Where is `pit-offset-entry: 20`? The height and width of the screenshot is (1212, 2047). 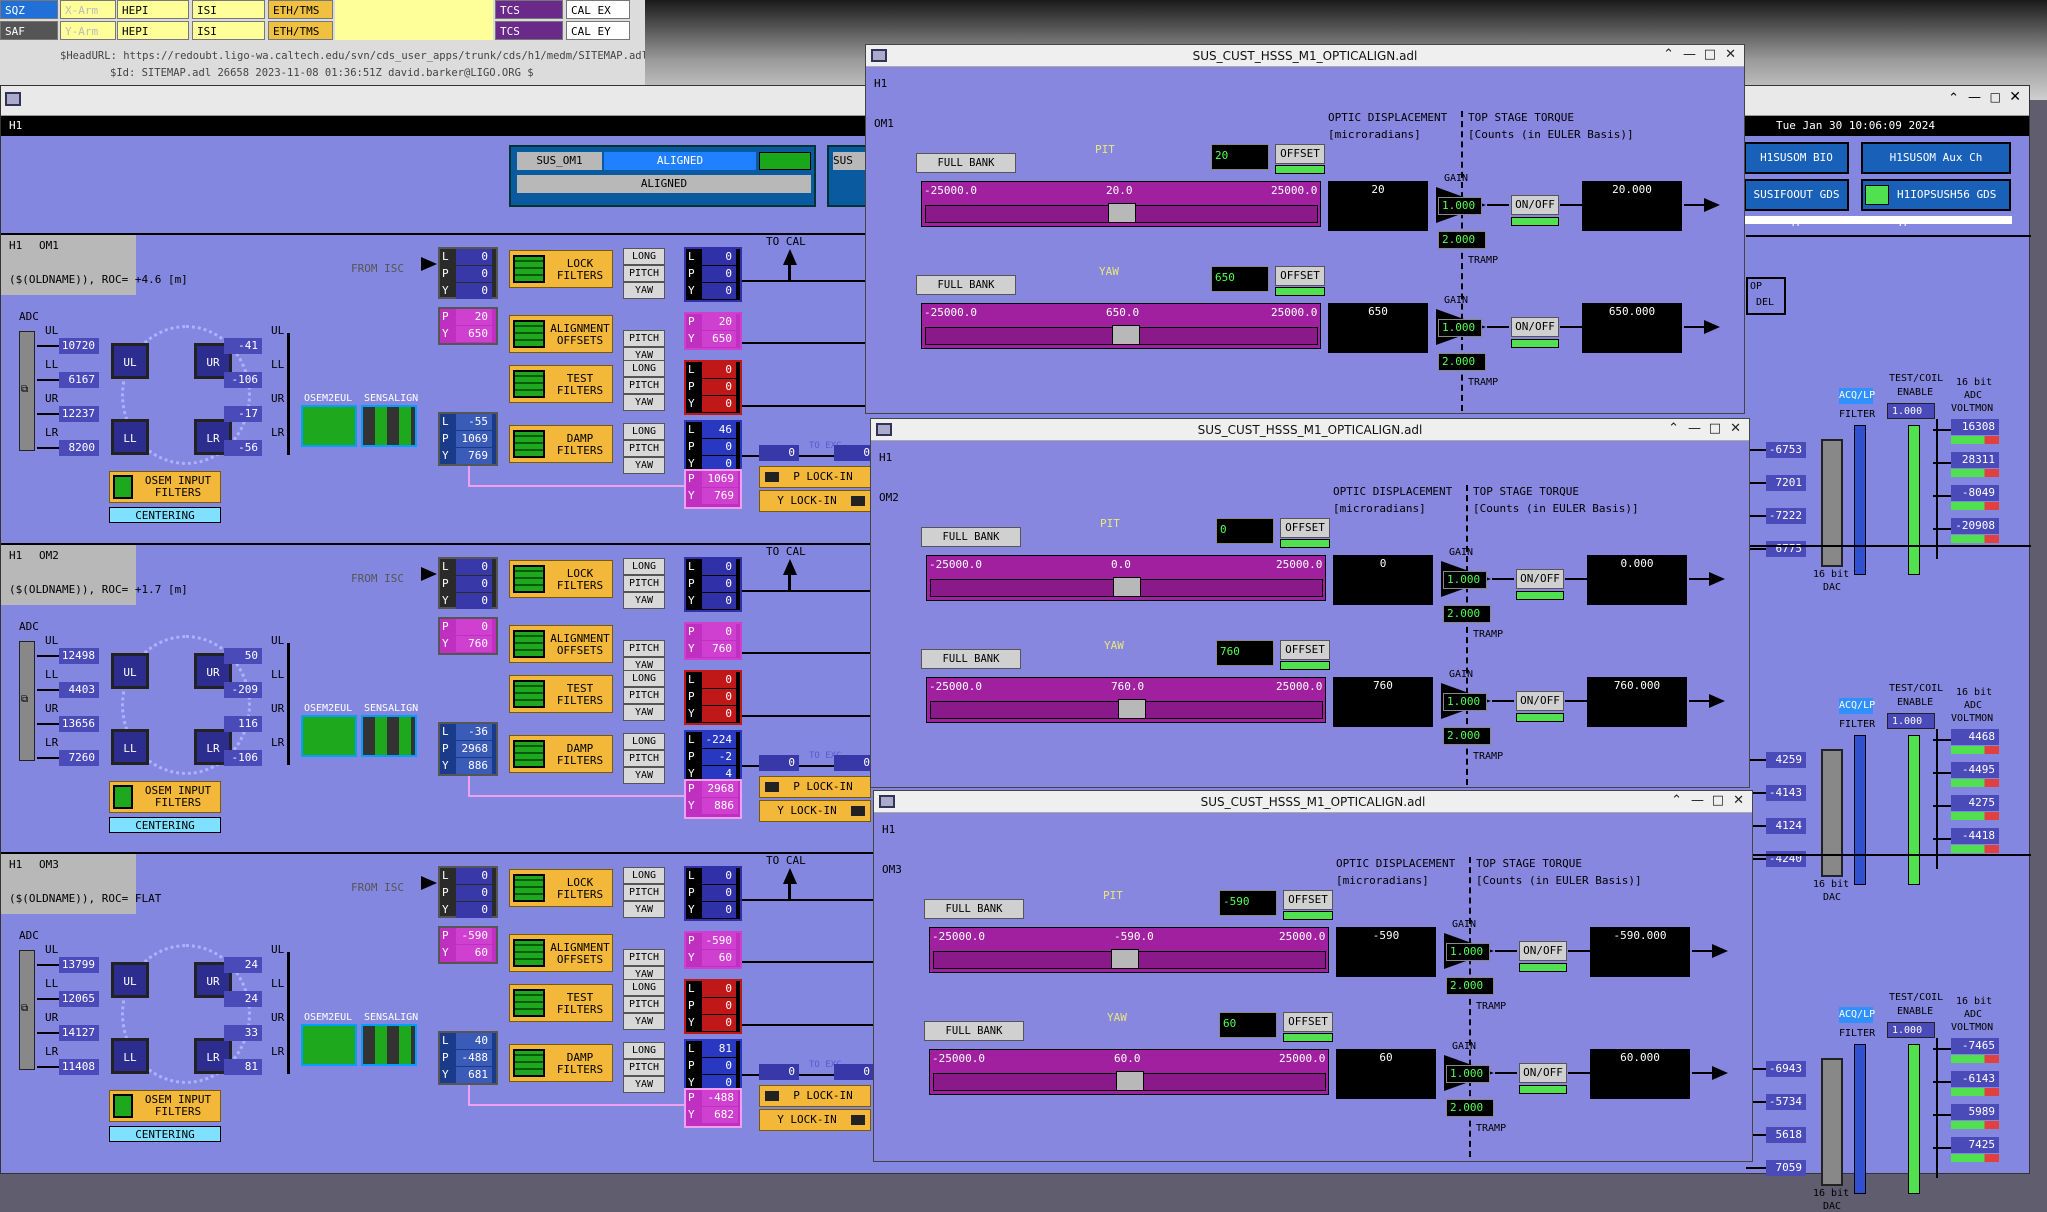 pit-offset-entry: 20 is located at coordinates (1240, 157).